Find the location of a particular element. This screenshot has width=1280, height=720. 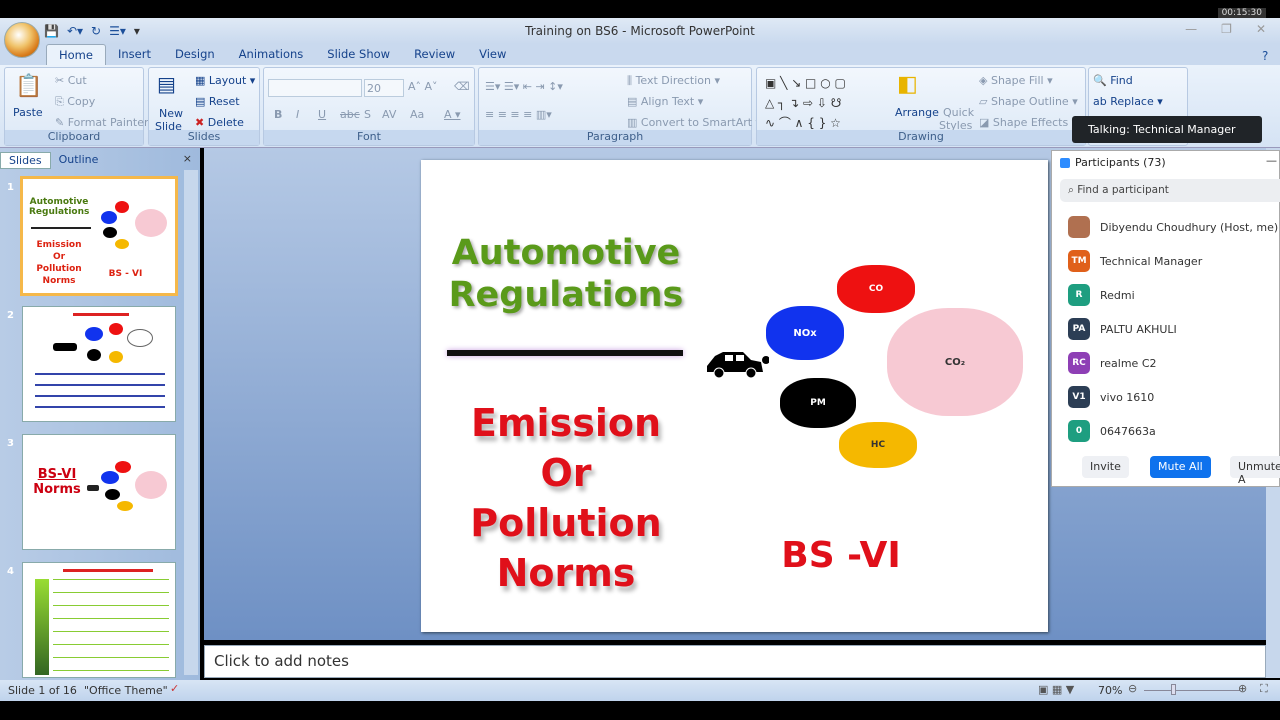

bold-button: B is located at coordinates (278, 114).